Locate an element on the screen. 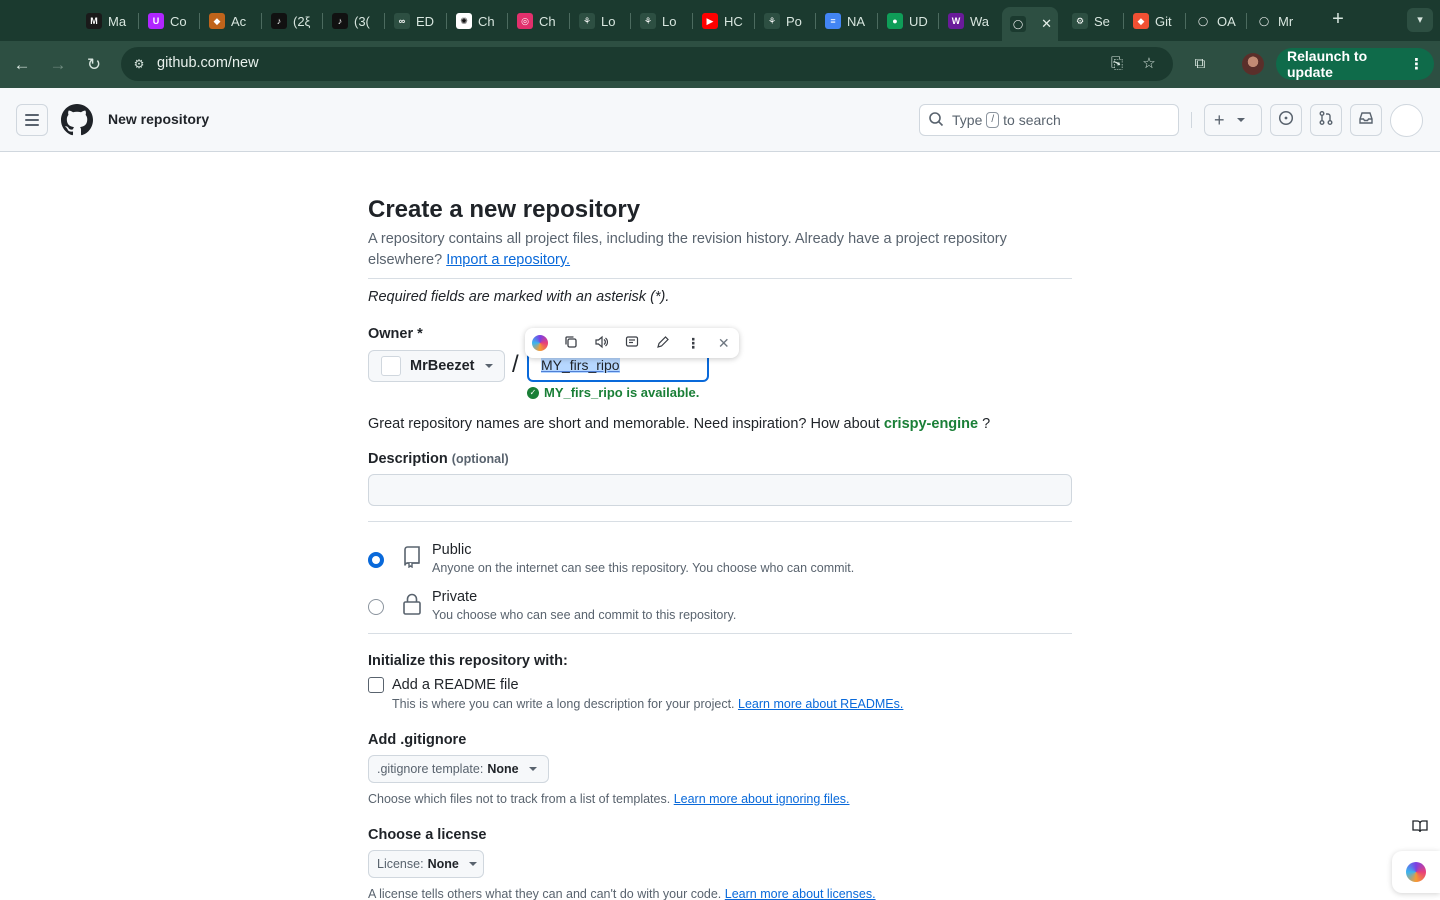 This screenshot has width=1440, height=900. gitignore-template-dropdown: .gitignore template: None is located at coordinates (458, 769).